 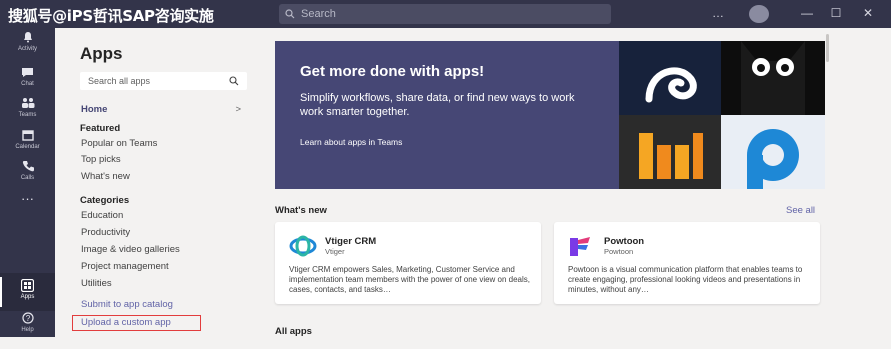 I want to click on page-title: Apps, so click(x=101, y=53).